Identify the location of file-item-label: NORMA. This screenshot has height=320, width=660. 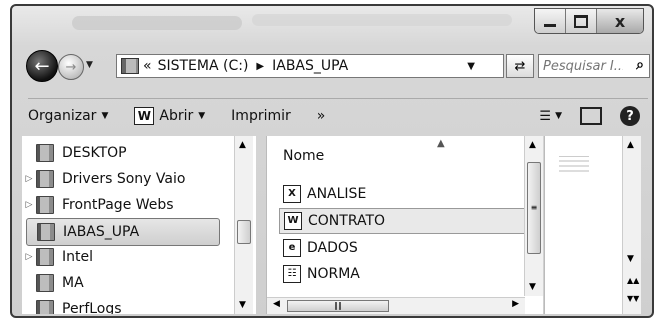
(333, 274).